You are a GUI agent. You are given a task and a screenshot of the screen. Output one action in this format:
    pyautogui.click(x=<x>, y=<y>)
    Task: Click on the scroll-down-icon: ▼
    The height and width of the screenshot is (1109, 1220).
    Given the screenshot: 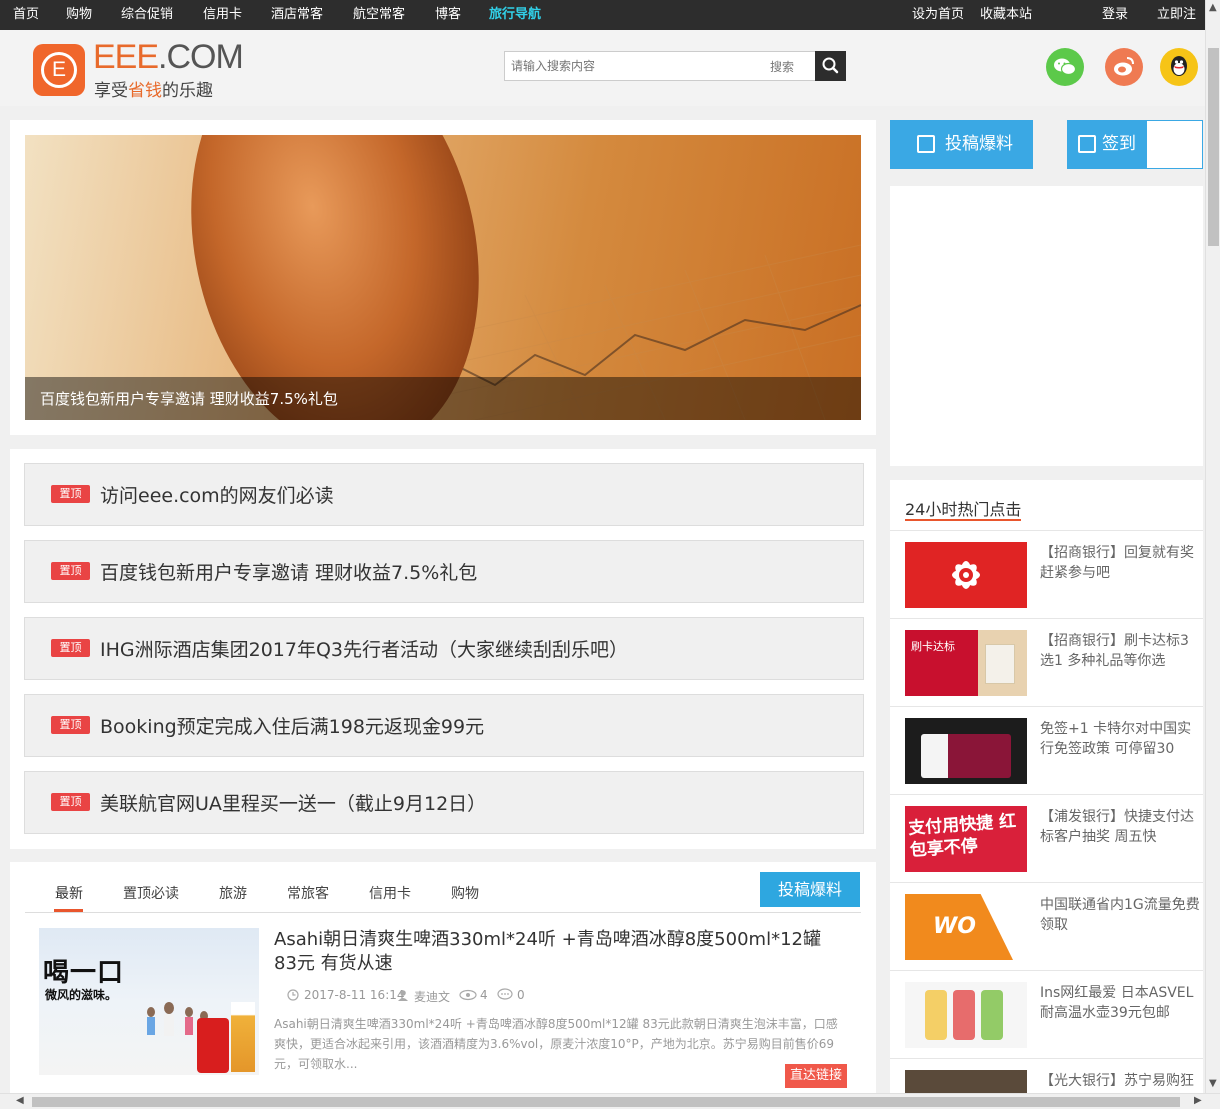 What is the action you would take?
    pyautogui.click(x=1213, y=1083)
    